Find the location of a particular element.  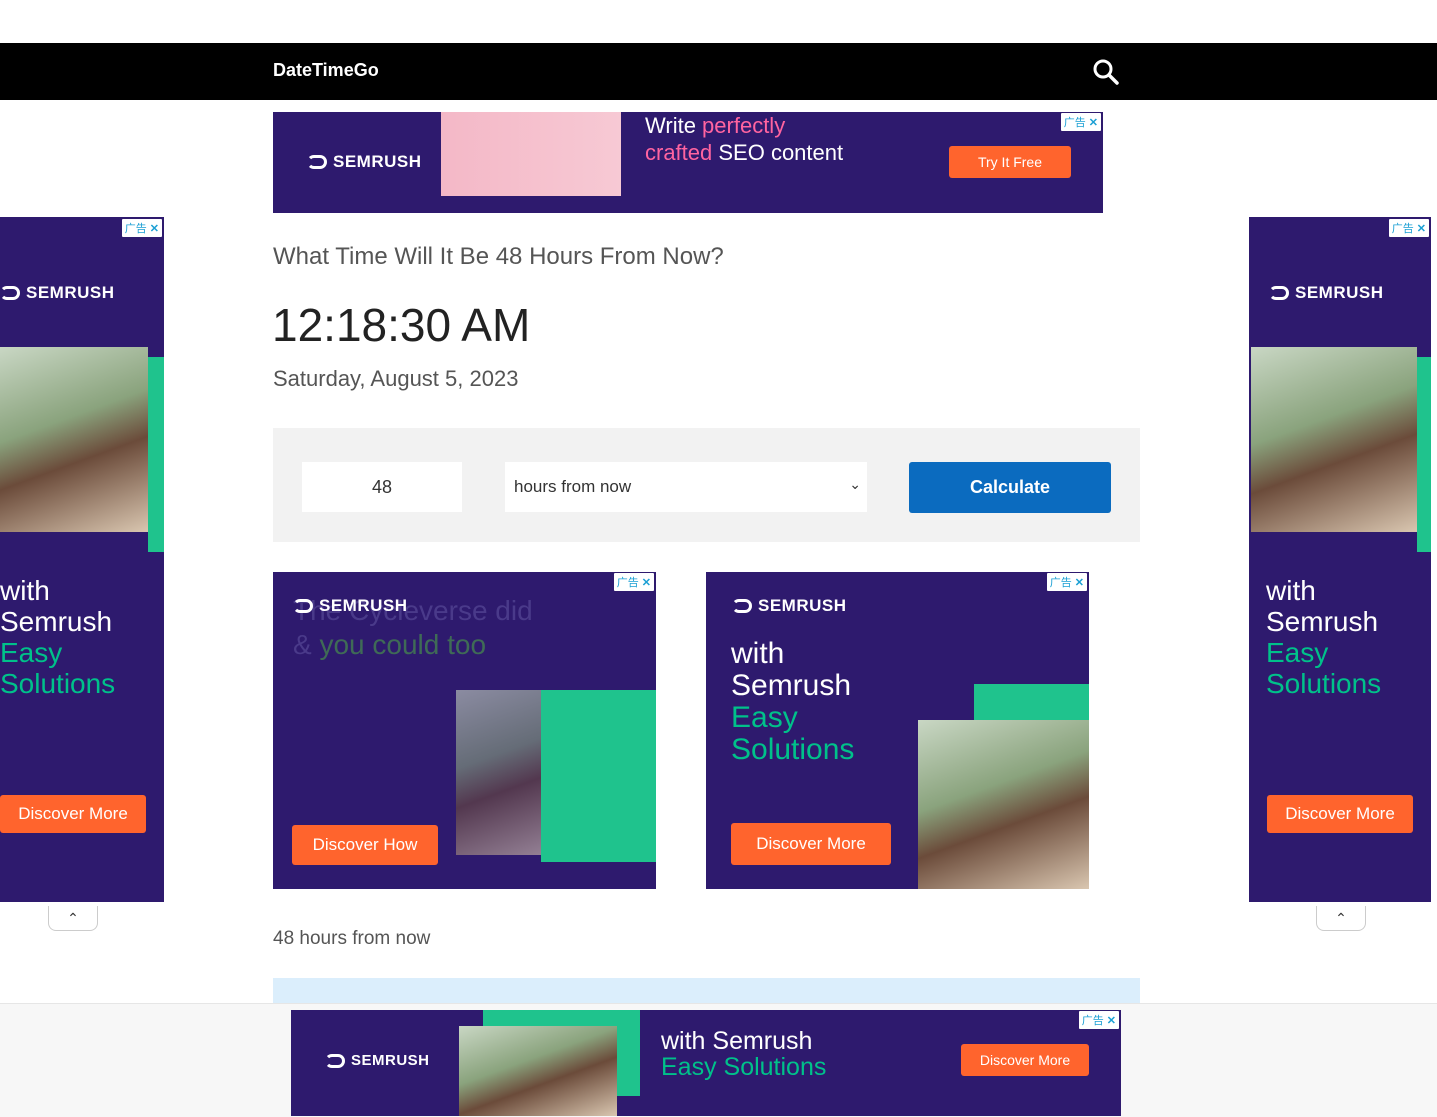

top-navbar is located at coordinates (718, 71).